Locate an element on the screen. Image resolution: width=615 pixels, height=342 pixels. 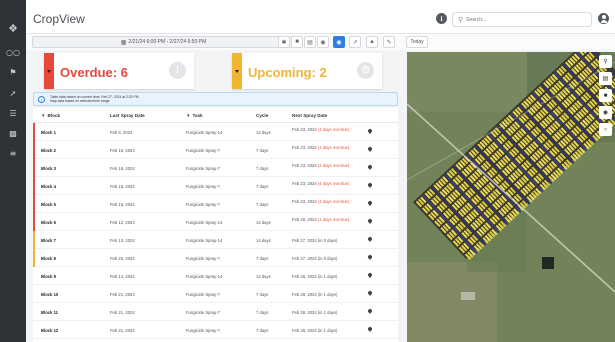
header-last-spray: Last Spray Date is located at coordinates (127, 115).